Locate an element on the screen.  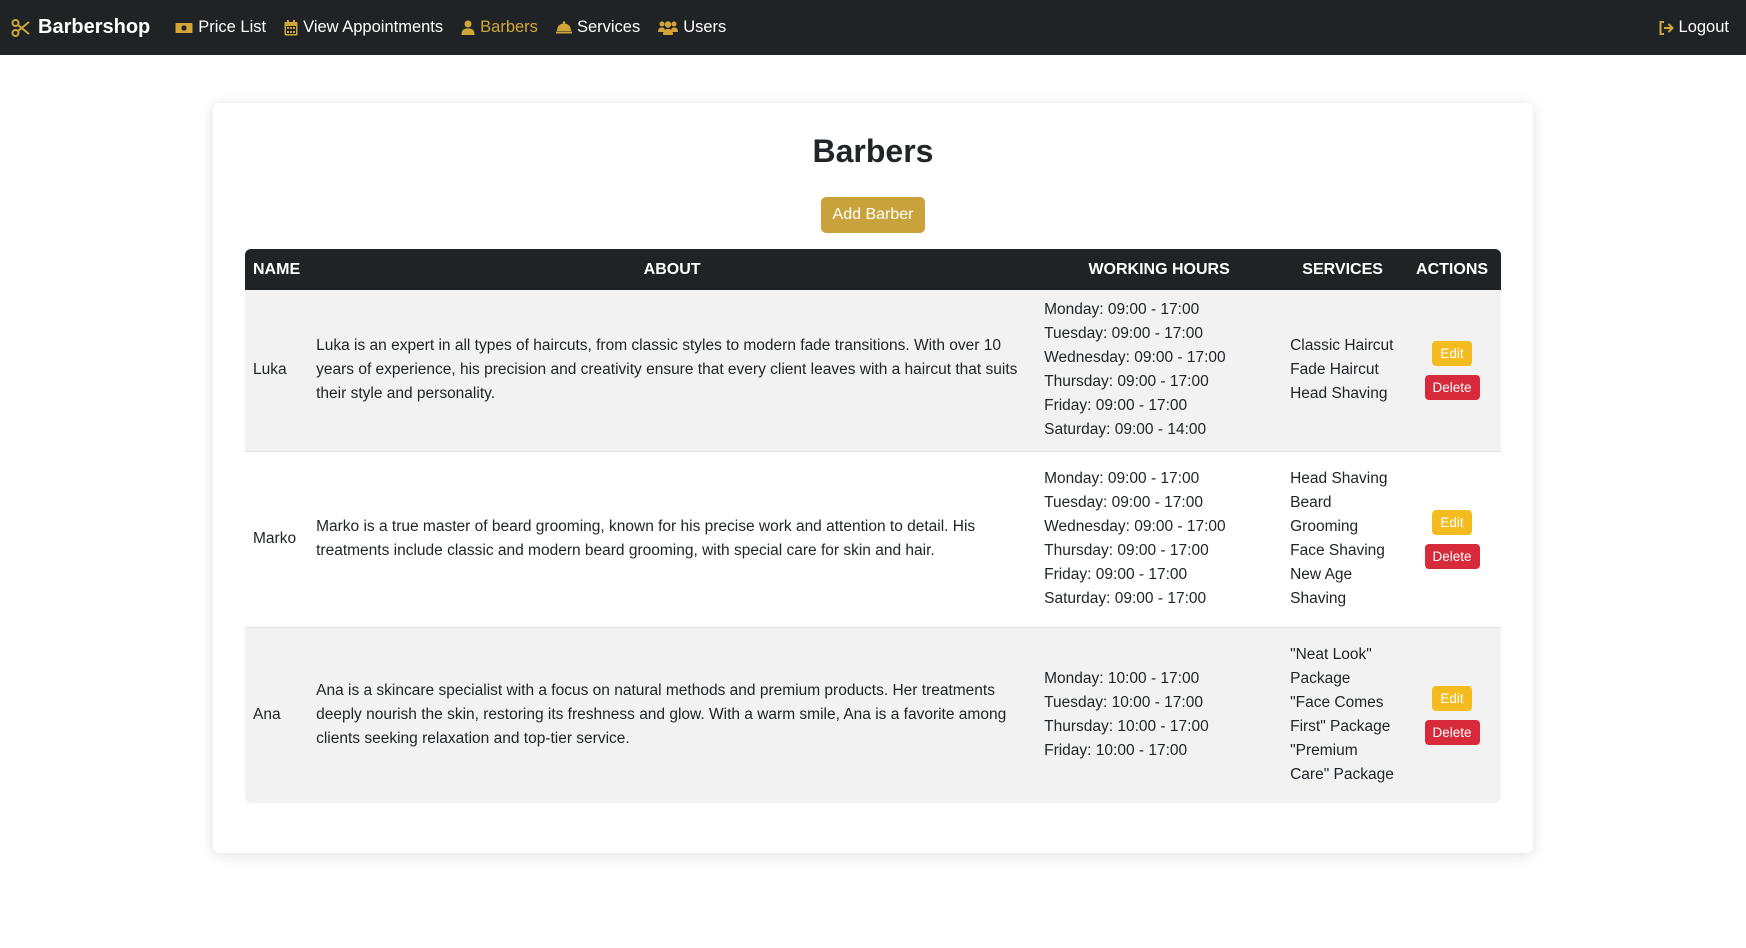
logout-icon is located at coordinates (1666, 27).